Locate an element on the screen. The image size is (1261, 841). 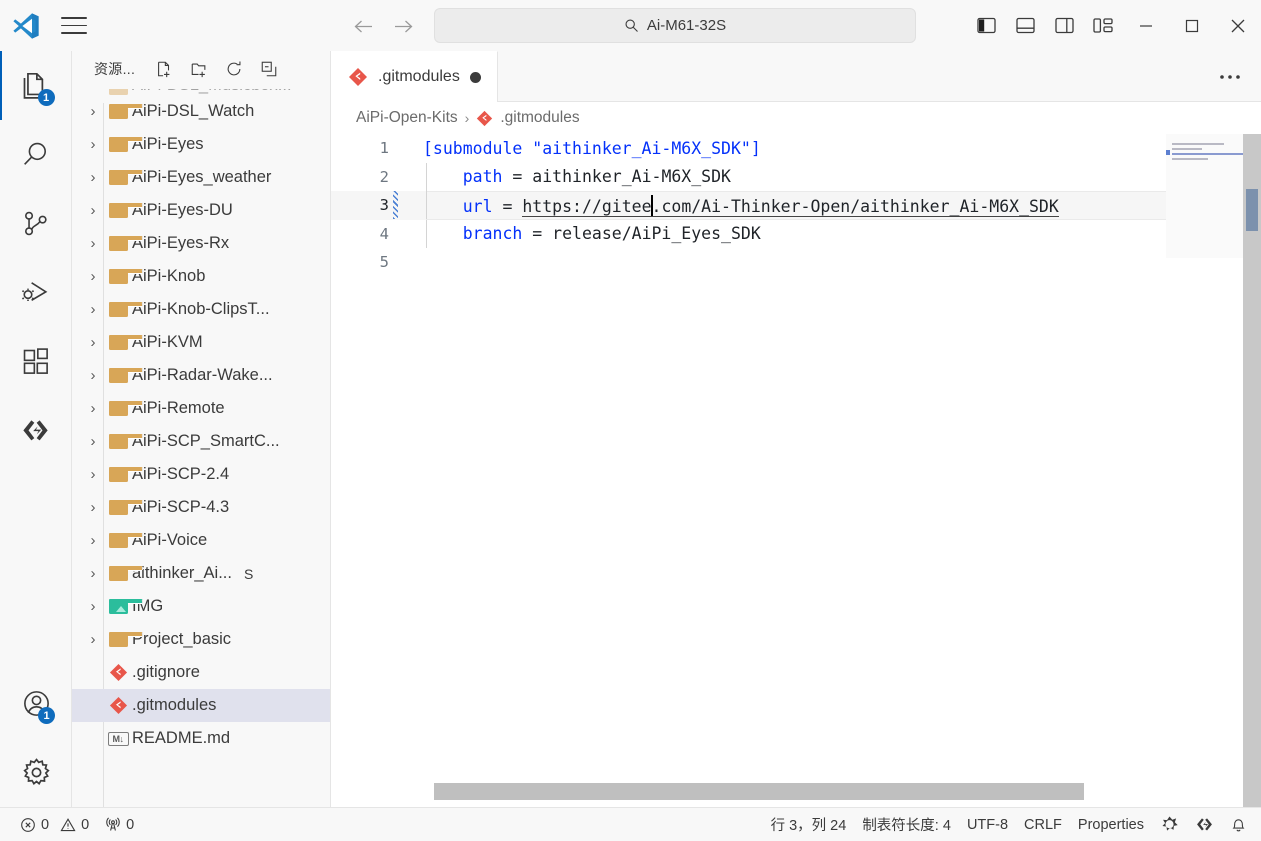
tree-item-project-basic: › Project_basic is located at coordinates (201, 639).